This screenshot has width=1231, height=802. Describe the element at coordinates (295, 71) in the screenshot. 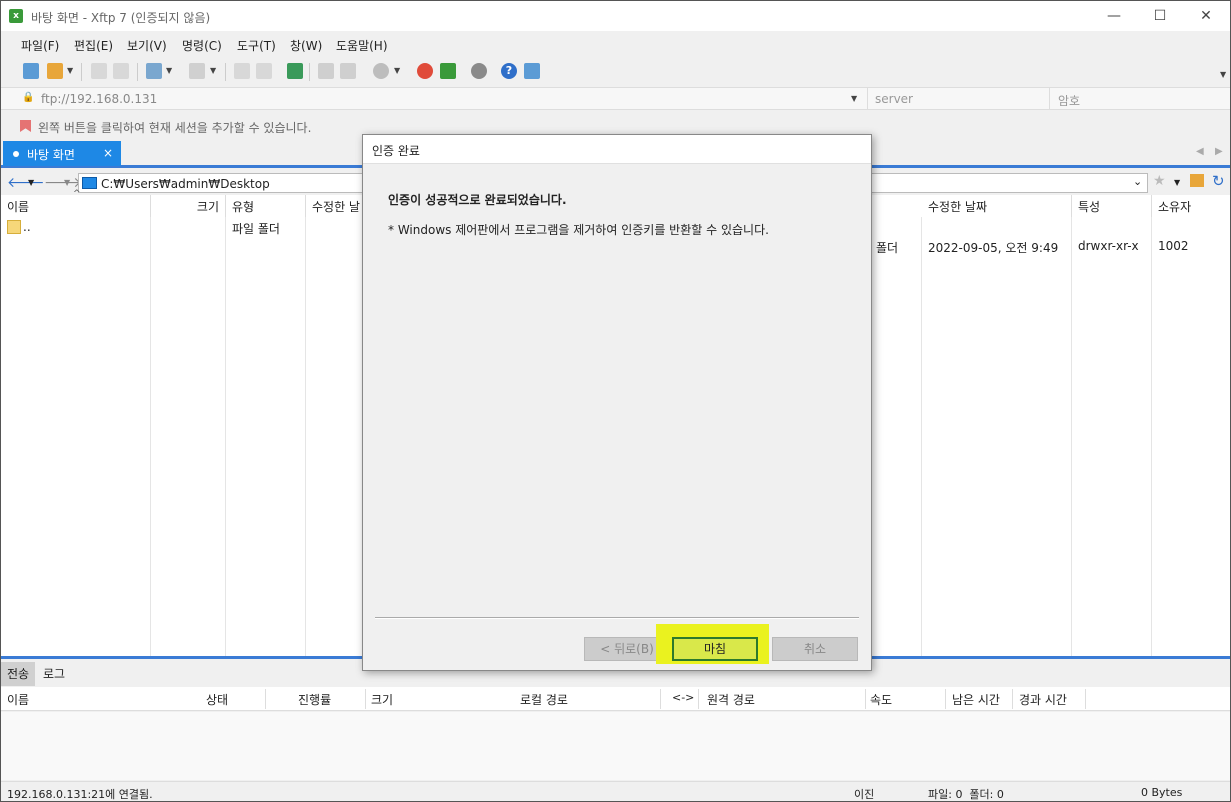

I see `sync-icon` at that location.